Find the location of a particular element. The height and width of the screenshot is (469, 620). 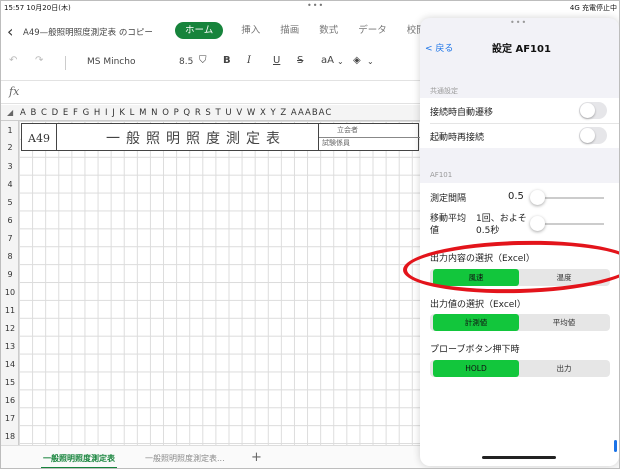

redo-icon: ↷ is located at coordinates (39, 60).